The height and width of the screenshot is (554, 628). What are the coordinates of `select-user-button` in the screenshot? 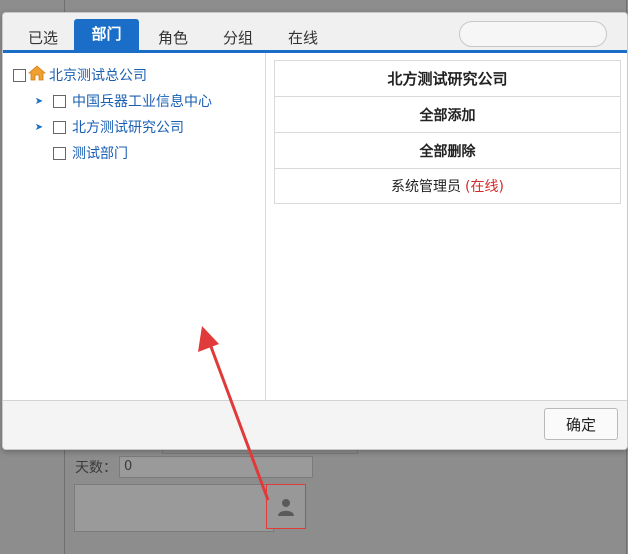 It's located at (286, 506).